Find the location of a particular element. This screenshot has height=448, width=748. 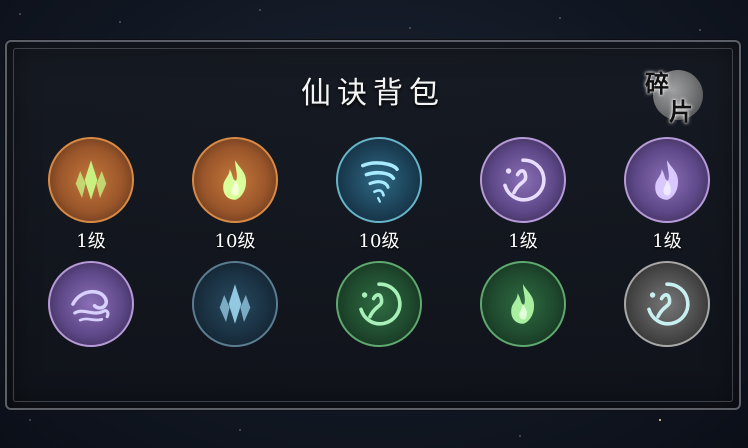

fragments-label-char-2: 片 is located at coordinates (681, 111).